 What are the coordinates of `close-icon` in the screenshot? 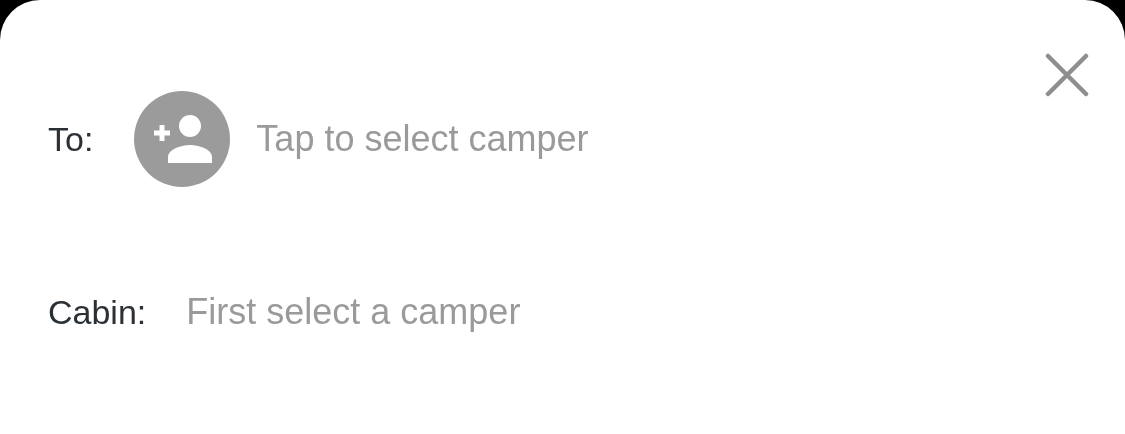 It's located at (1067, 75).